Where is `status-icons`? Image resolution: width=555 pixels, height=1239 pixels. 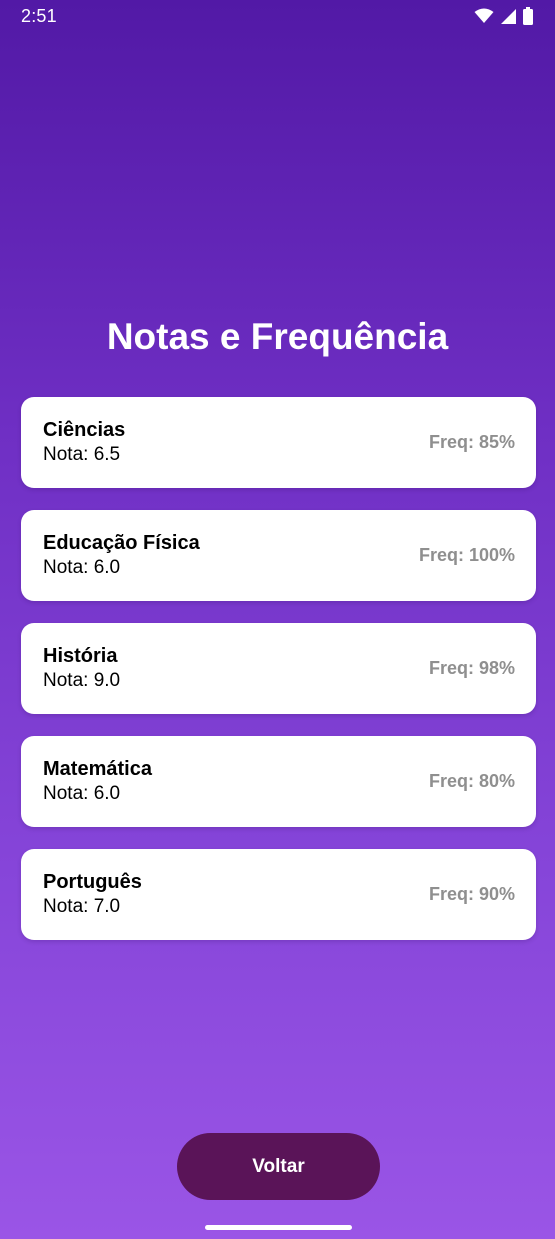
status-icons is located at coordinates (503, 16).